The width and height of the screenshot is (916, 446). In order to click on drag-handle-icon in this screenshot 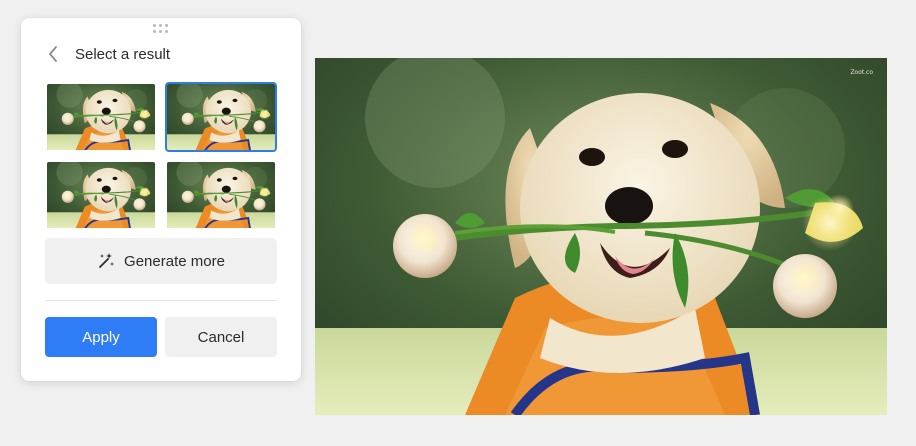, I will do `click(161, 28)`.